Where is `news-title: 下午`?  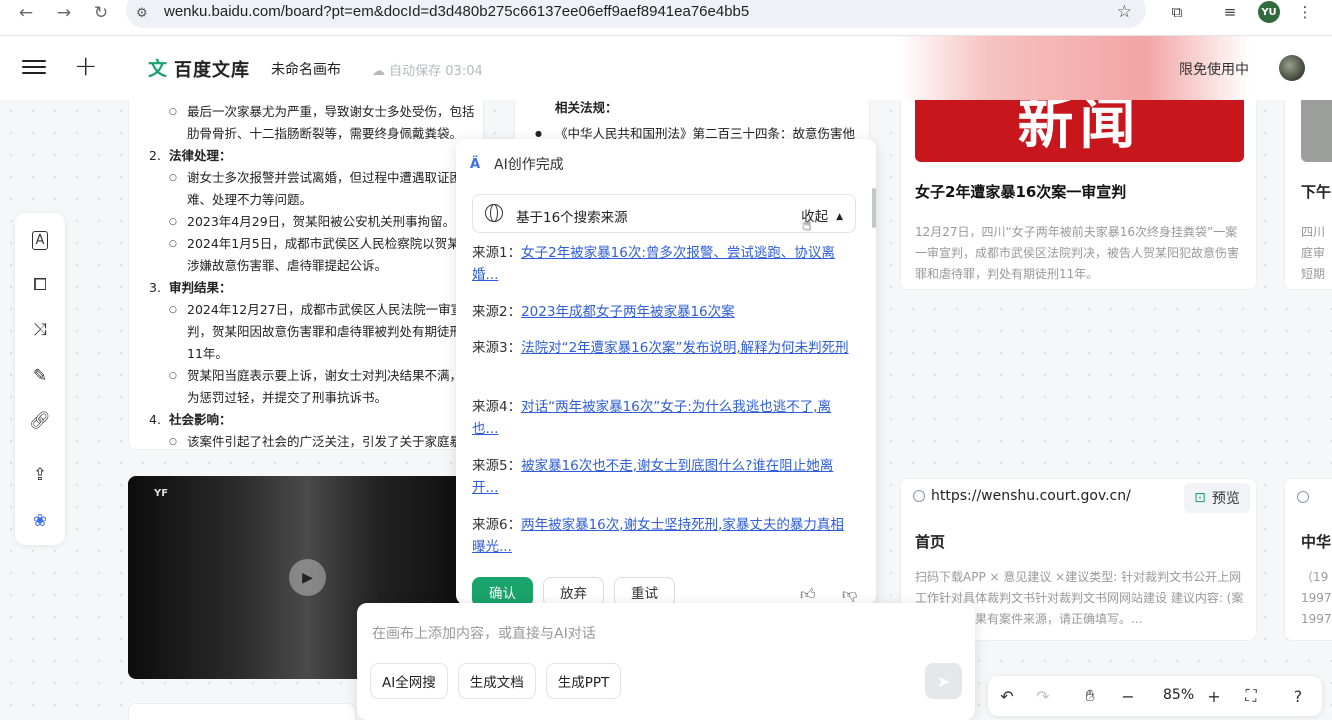 news-title: 下午 is located at coordinates (1316, 192).